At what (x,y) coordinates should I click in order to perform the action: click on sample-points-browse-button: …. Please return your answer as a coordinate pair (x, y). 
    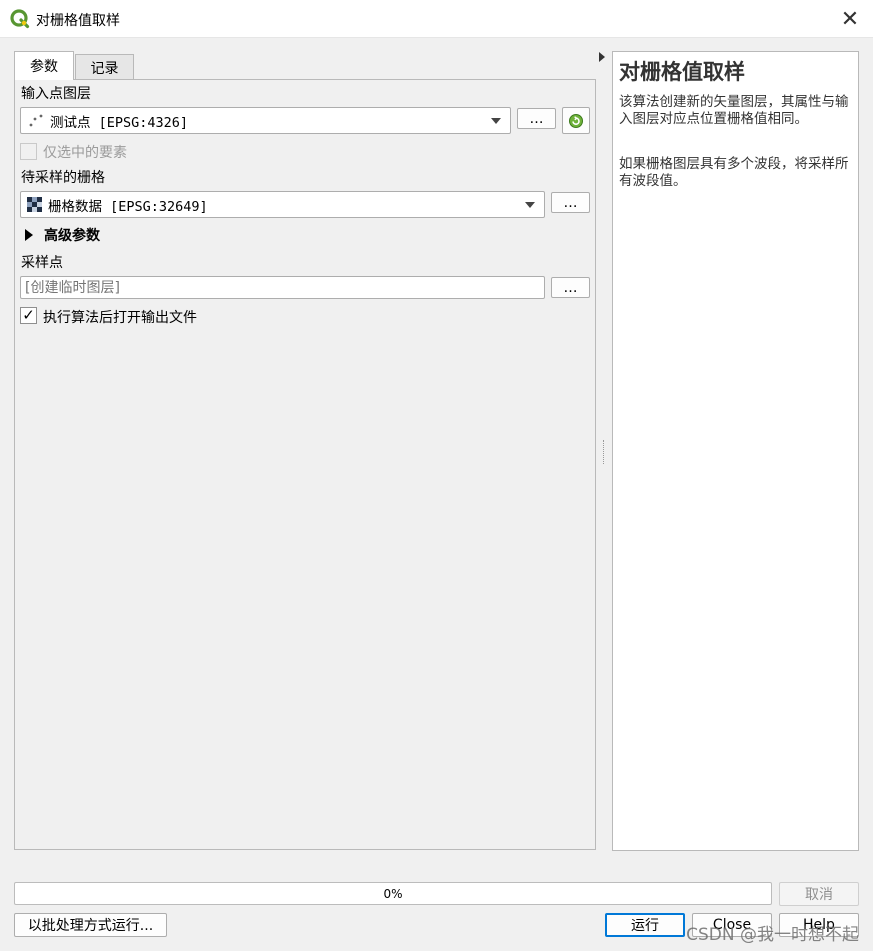
    Looking at the image, I should click on (570, 287).